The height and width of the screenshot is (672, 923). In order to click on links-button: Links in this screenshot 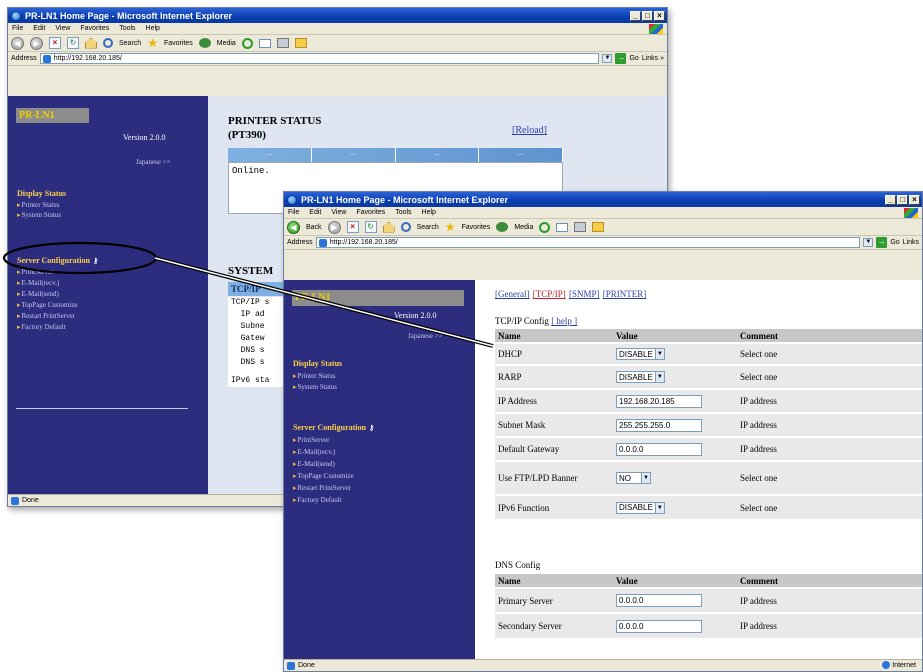, I will do `click(911, 242)`.